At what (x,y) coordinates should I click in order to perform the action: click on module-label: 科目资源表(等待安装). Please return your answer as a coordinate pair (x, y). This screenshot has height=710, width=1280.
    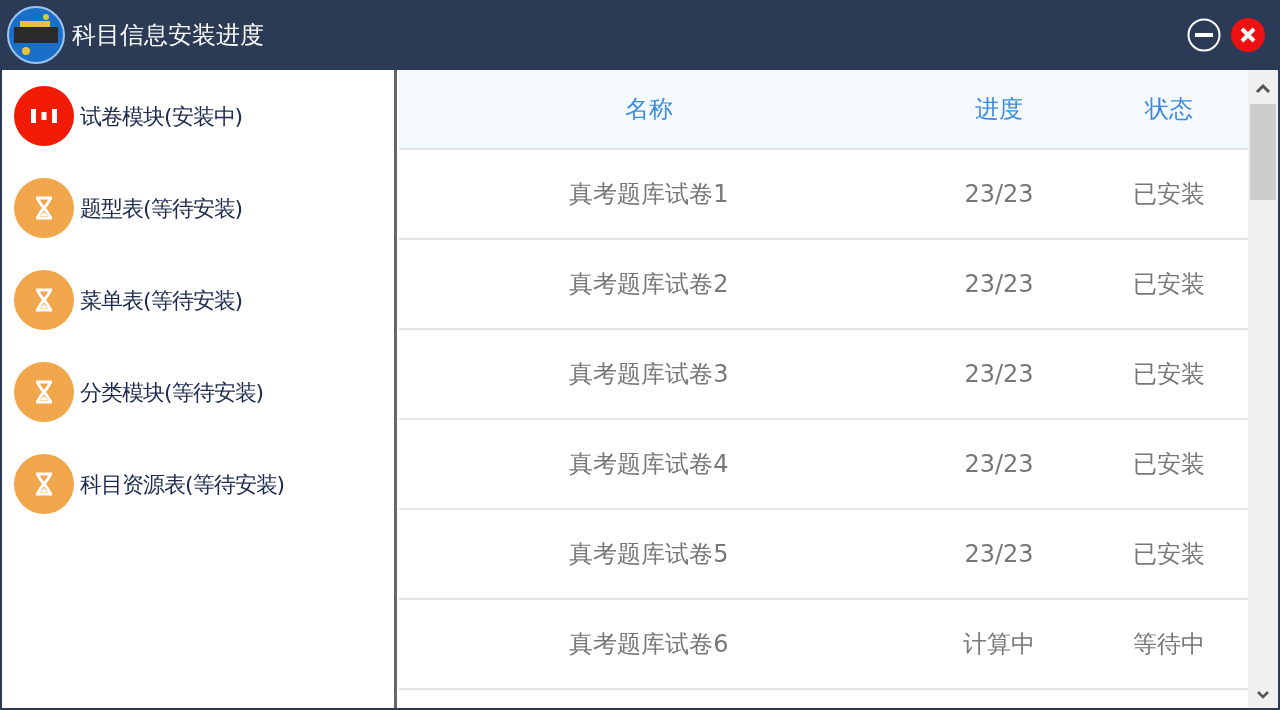
    Looking at the image, I should click on (182, 484).